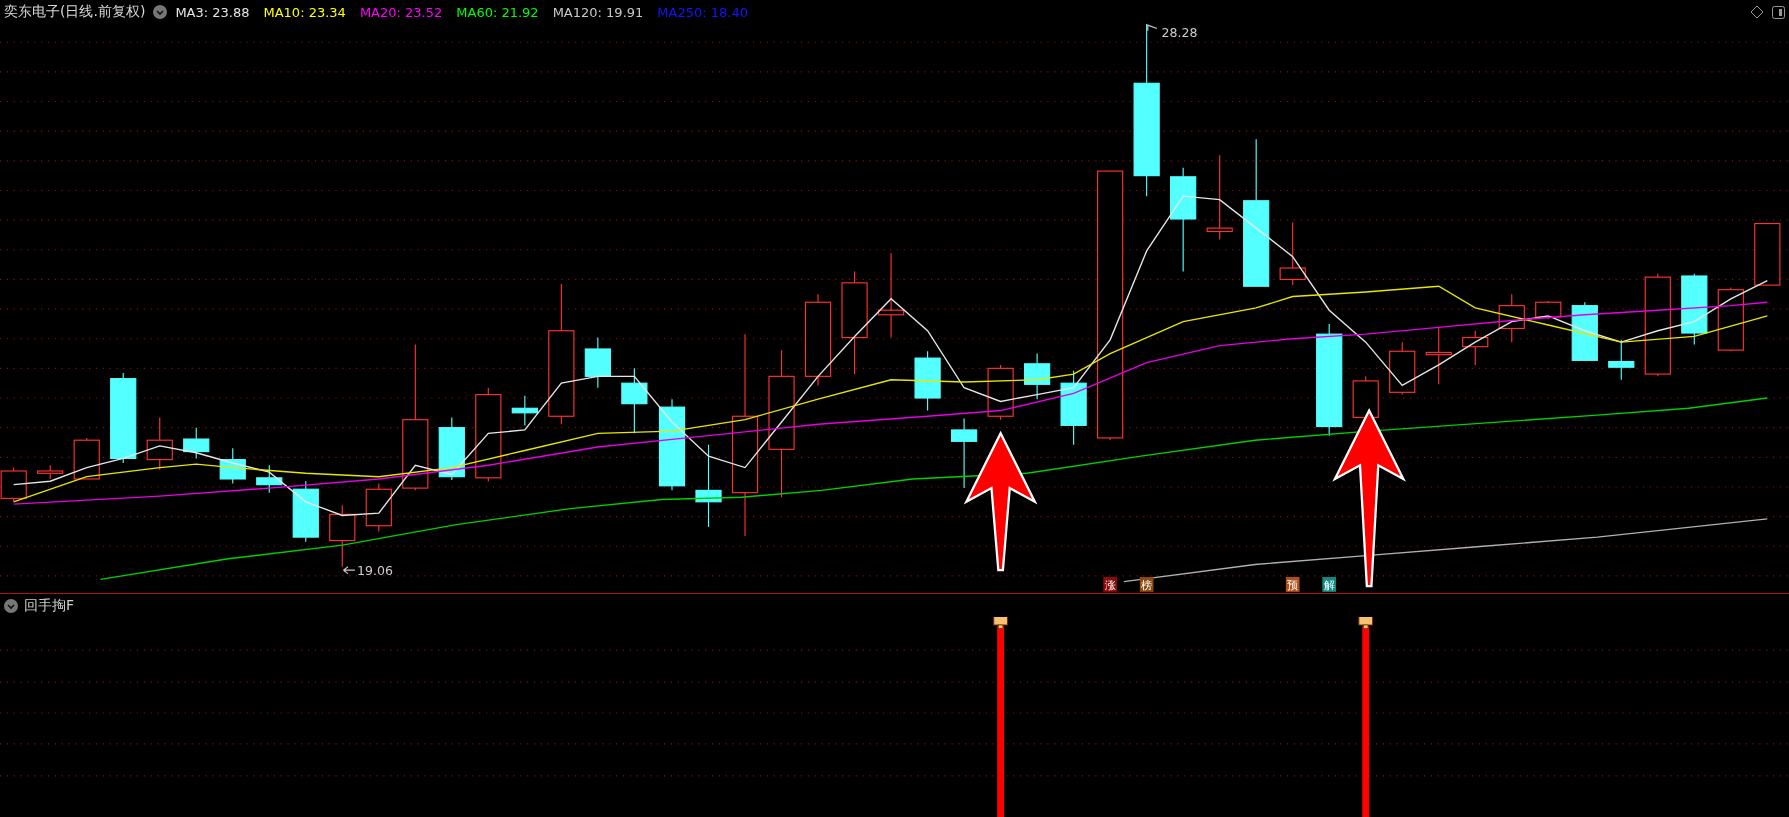 Image resolution: width=1789 pixels, height=817 pixels. What do you see at coordinates (212, 12) in the screenshot?
I see `legend-value: MA3: 23.88` at bounding box center [212, 12].